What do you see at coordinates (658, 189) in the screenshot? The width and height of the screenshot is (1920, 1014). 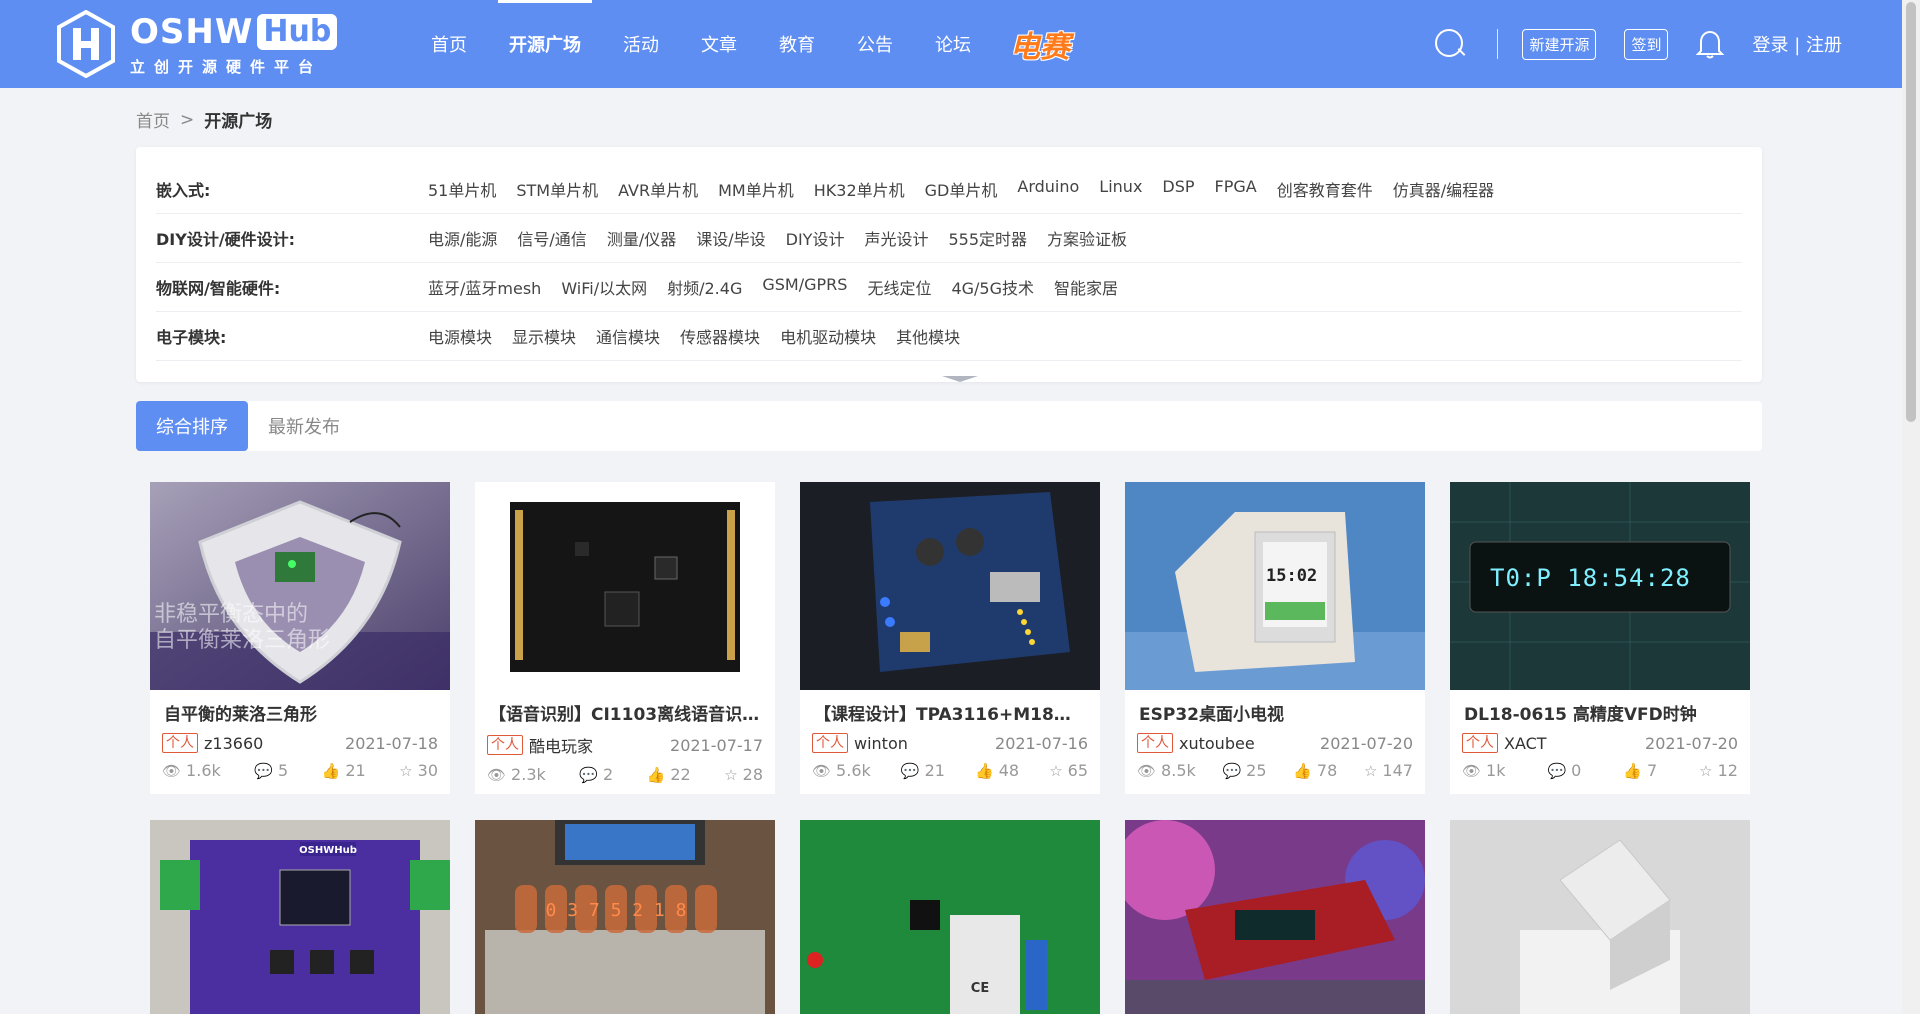 I see `category-tag: AVR单片机` at bounding box center [658, 189].